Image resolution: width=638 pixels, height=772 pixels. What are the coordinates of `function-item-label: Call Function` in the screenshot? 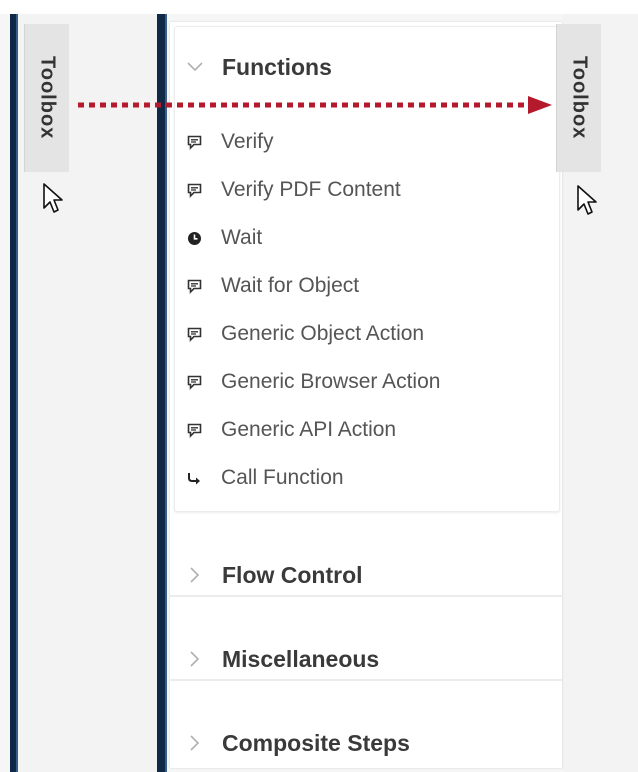 It's located at (282, 477).